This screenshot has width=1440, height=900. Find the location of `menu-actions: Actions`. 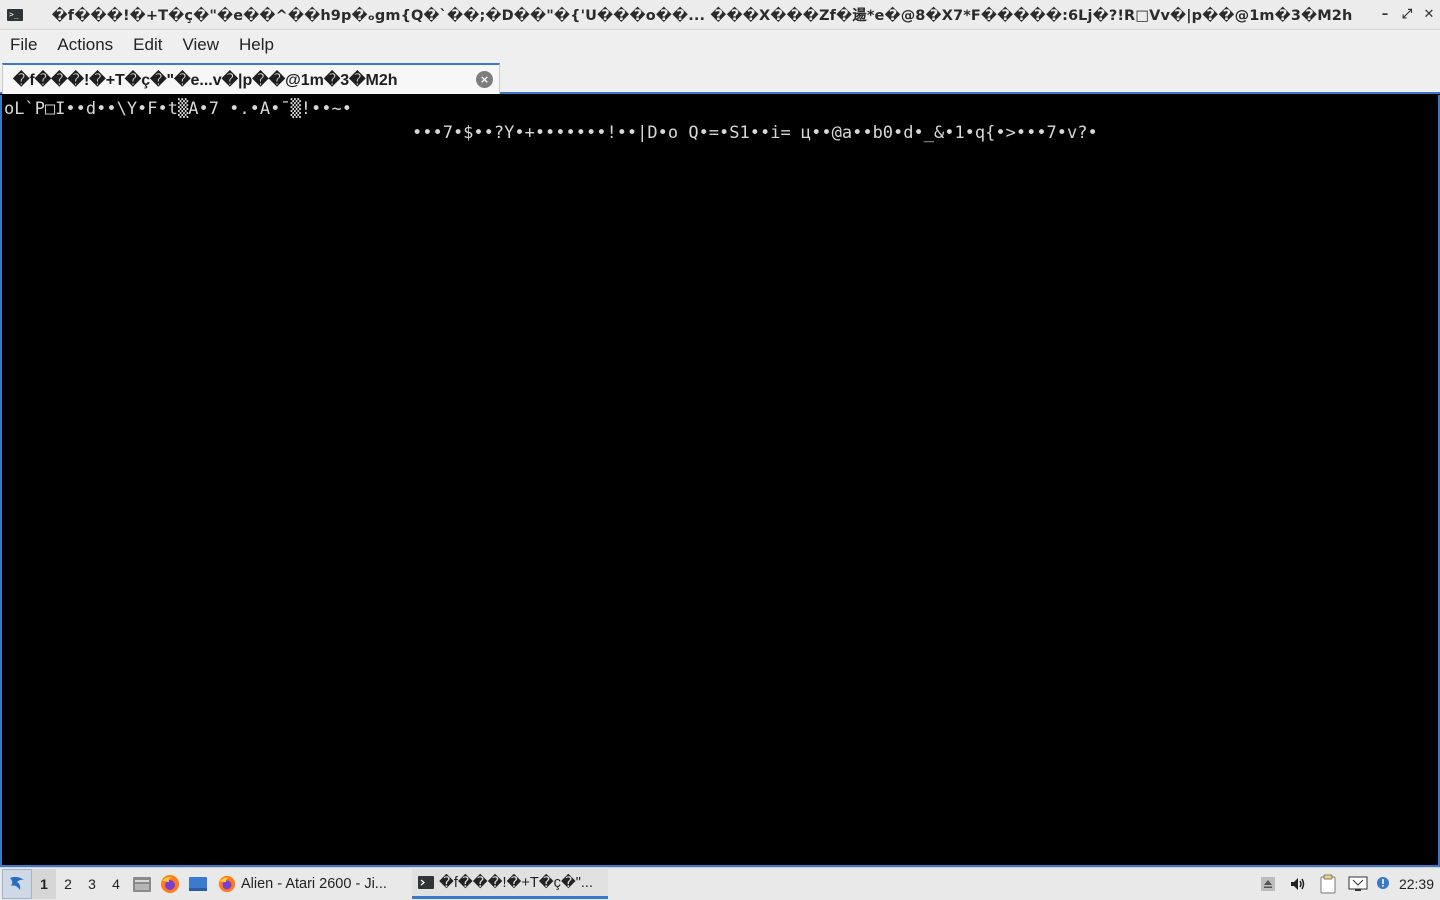

menu-actions: Actions is located at coordinates (85, 45).